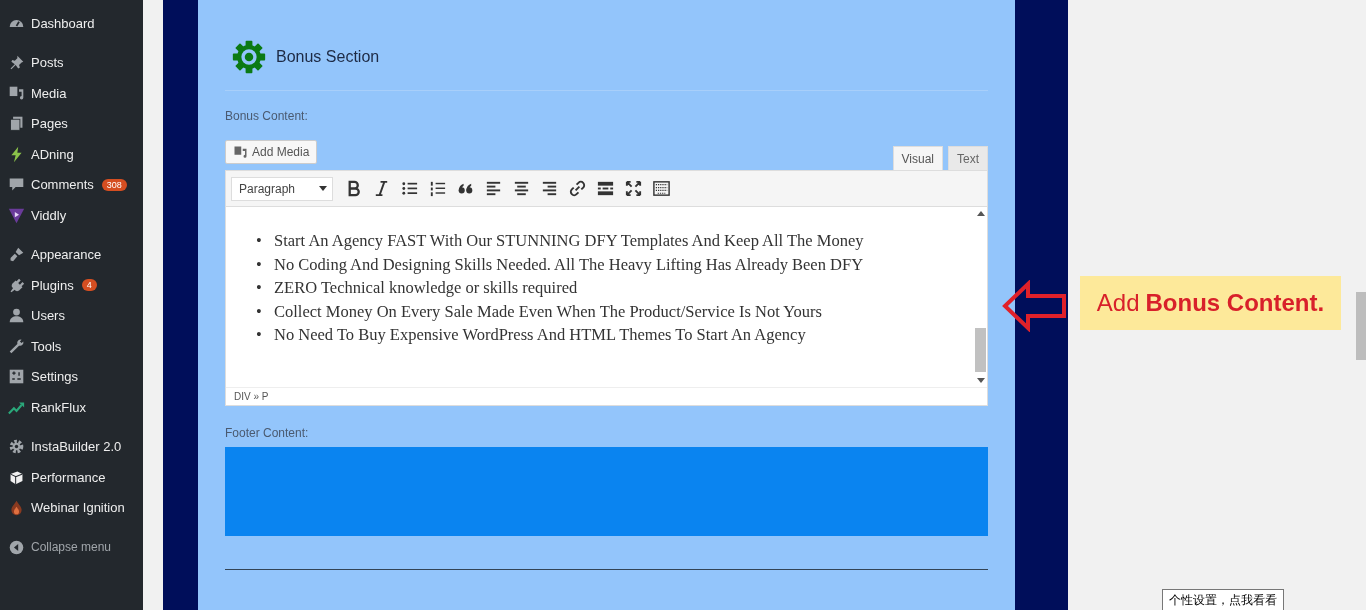 Image resolution: width=1366 pixels, height=610 pixels. What do you see at coordinates (16, 215) in the screenshot?
I see `play-icon` at bounding box center [16, 215].